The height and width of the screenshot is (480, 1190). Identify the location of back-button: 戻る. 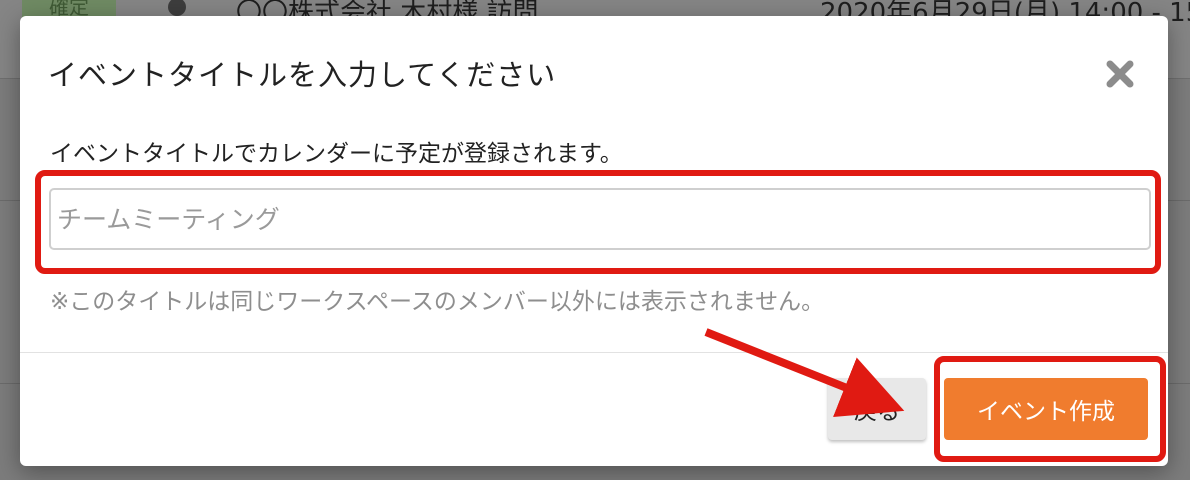
(877, 409).